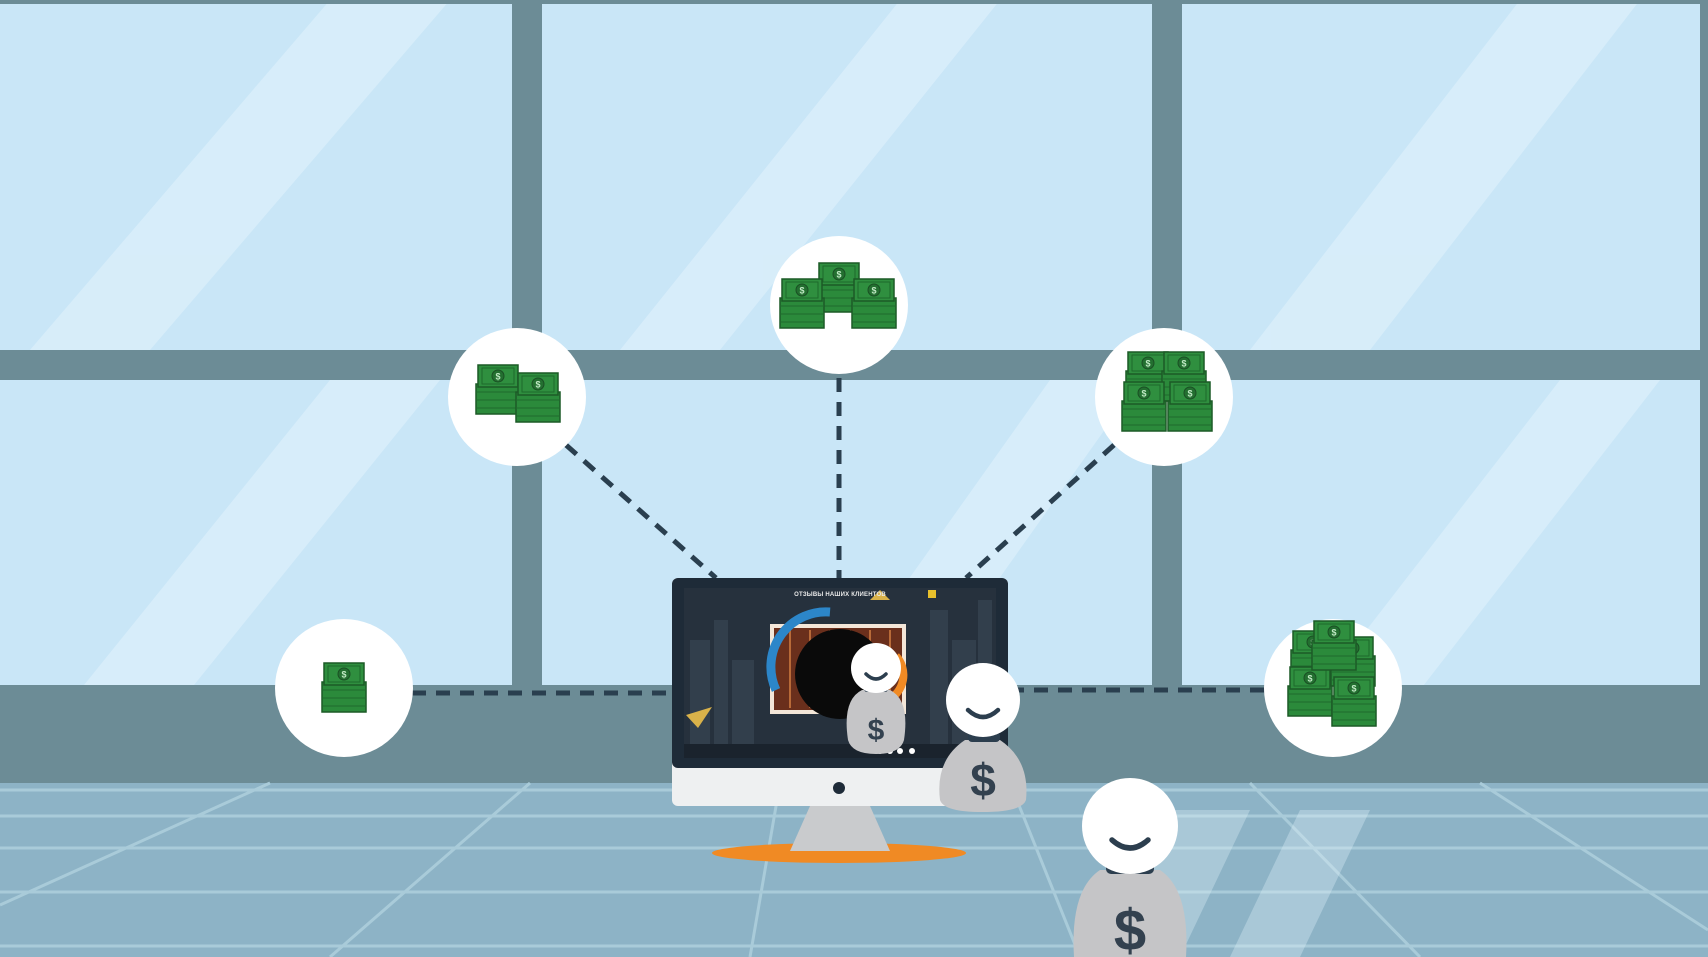 This screenshot has height=957, width=1708. What do you see at coordinates (839, 788) in the screenshot?
I see `power-button-icon` at bounding box center [839, 788].